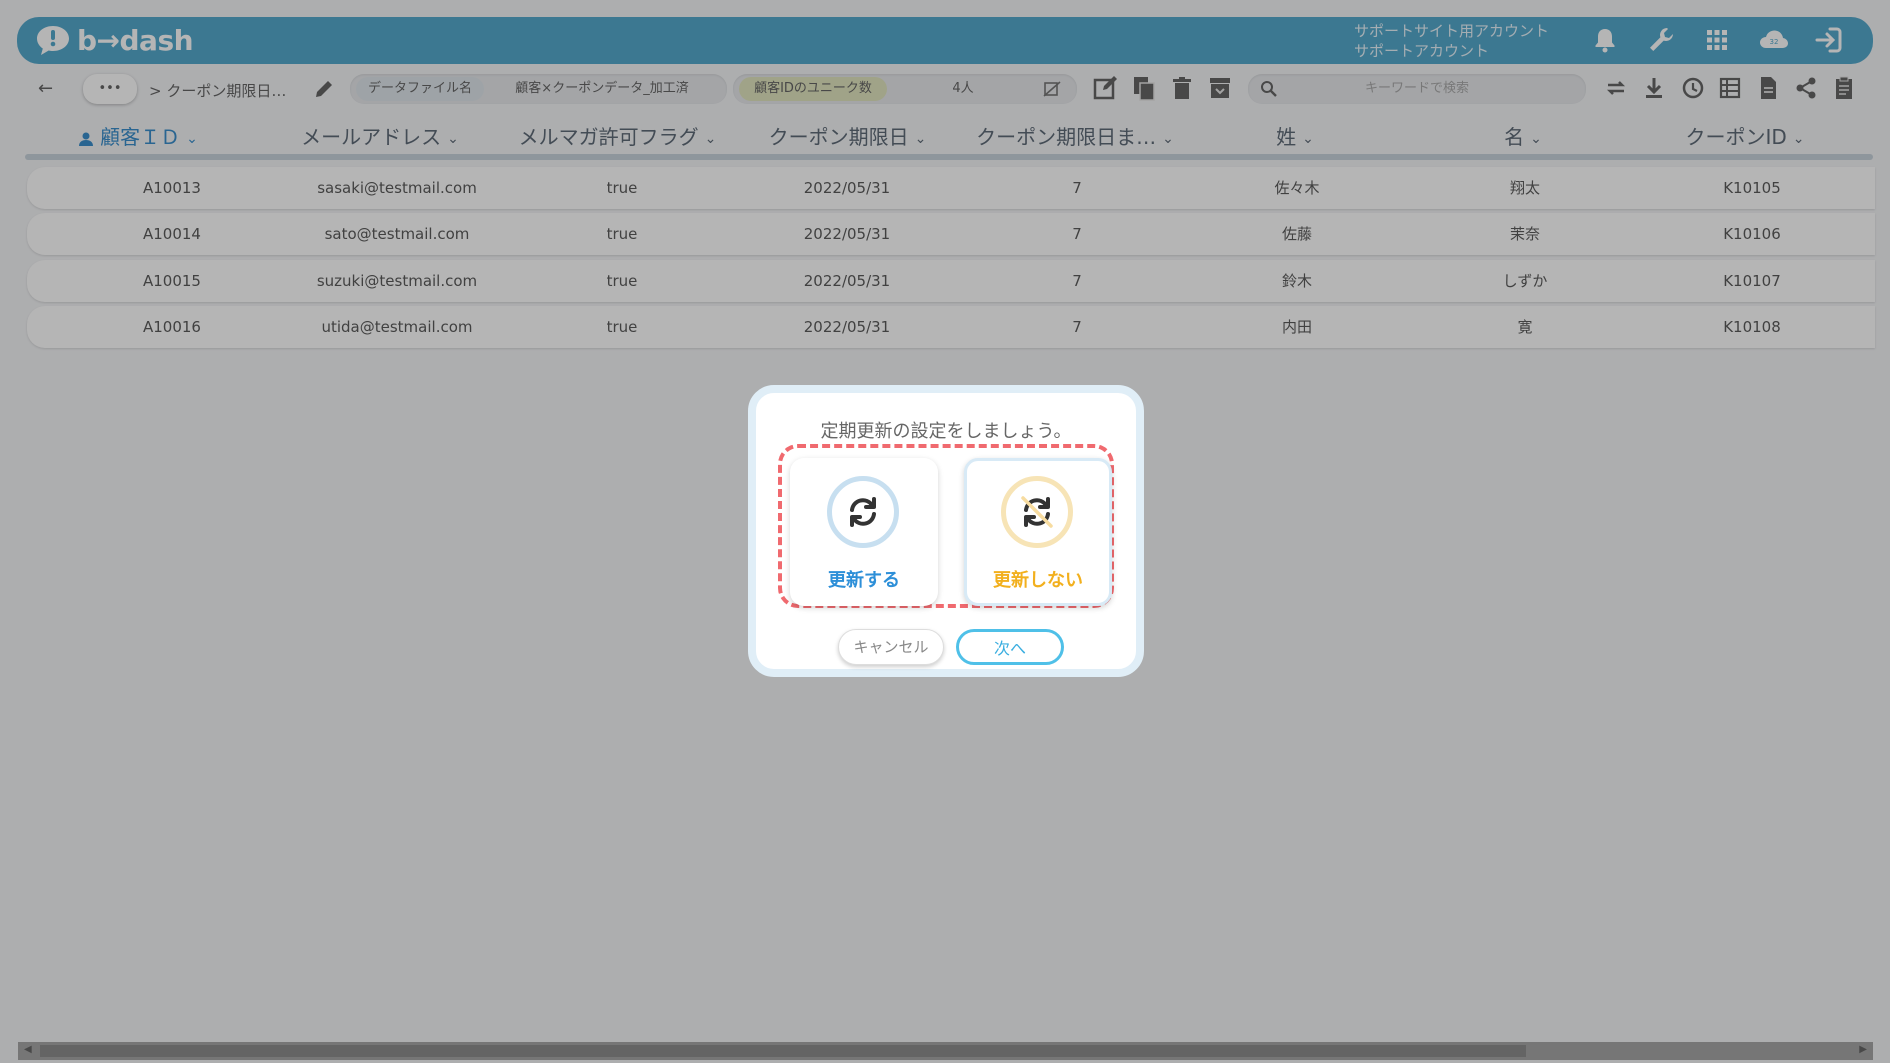 This screenshot has height=1063, width=1890. I want to click on update-option-card: 更新する, so click(864, 532).